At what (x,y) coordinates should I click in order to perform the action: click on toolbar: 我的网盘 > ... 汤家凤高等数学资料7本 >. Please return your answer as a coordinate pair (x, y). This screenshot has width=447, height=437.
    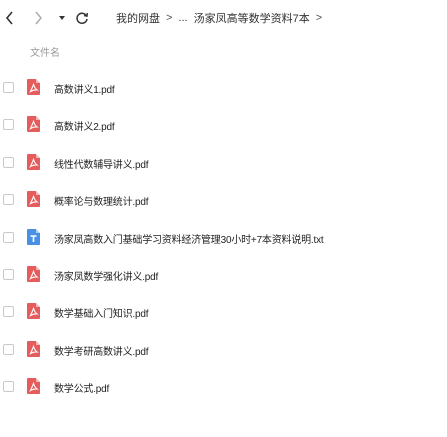
    Looking at the image, I should click on (223, 18).